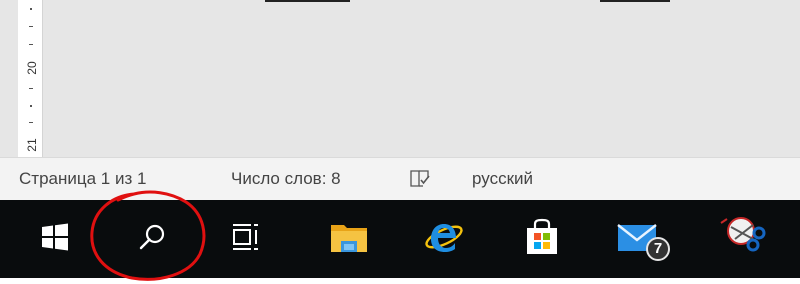 The width and height of the screenshot is (800, 284). I want to click on word-count: Число слов: 8, so click(286, 179).